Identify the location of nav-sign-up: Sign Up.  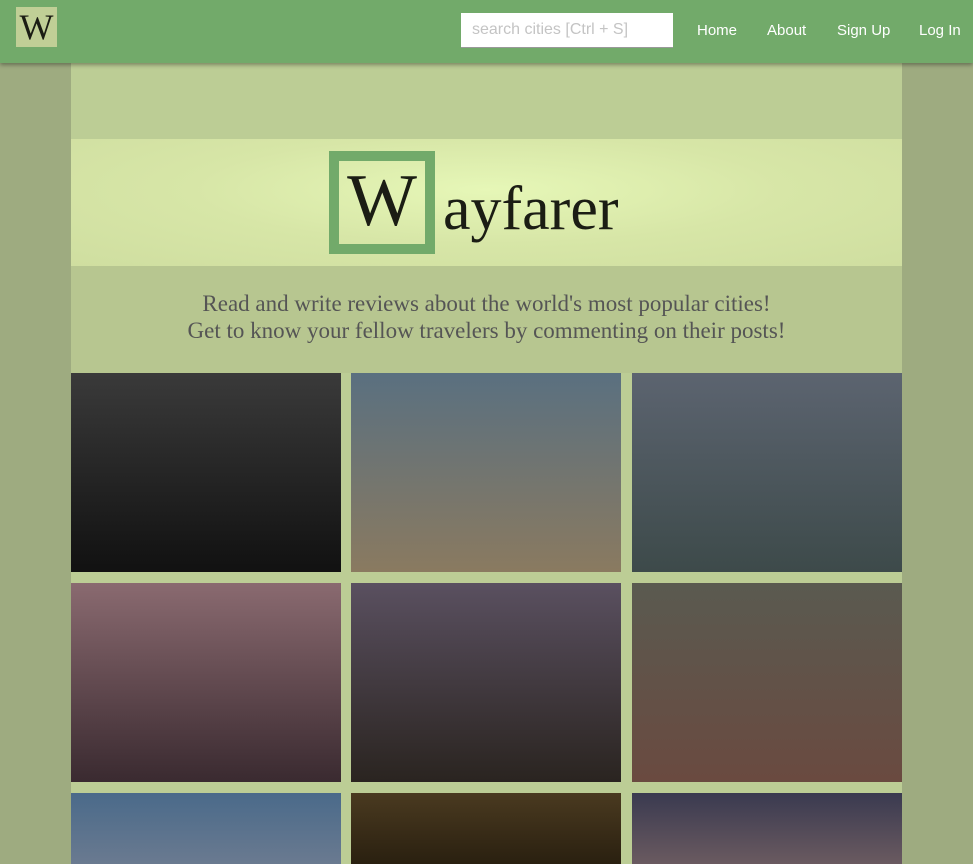
(863, 30).